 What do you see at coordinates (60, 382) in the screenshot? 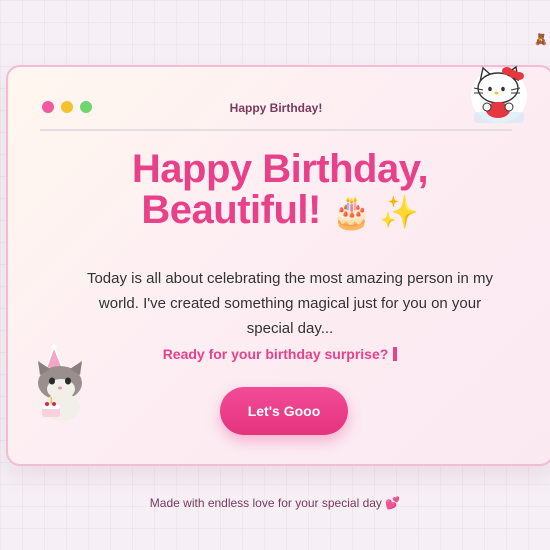
I see `kitten-with-cake-sticker` at bounding box center [60, 382].